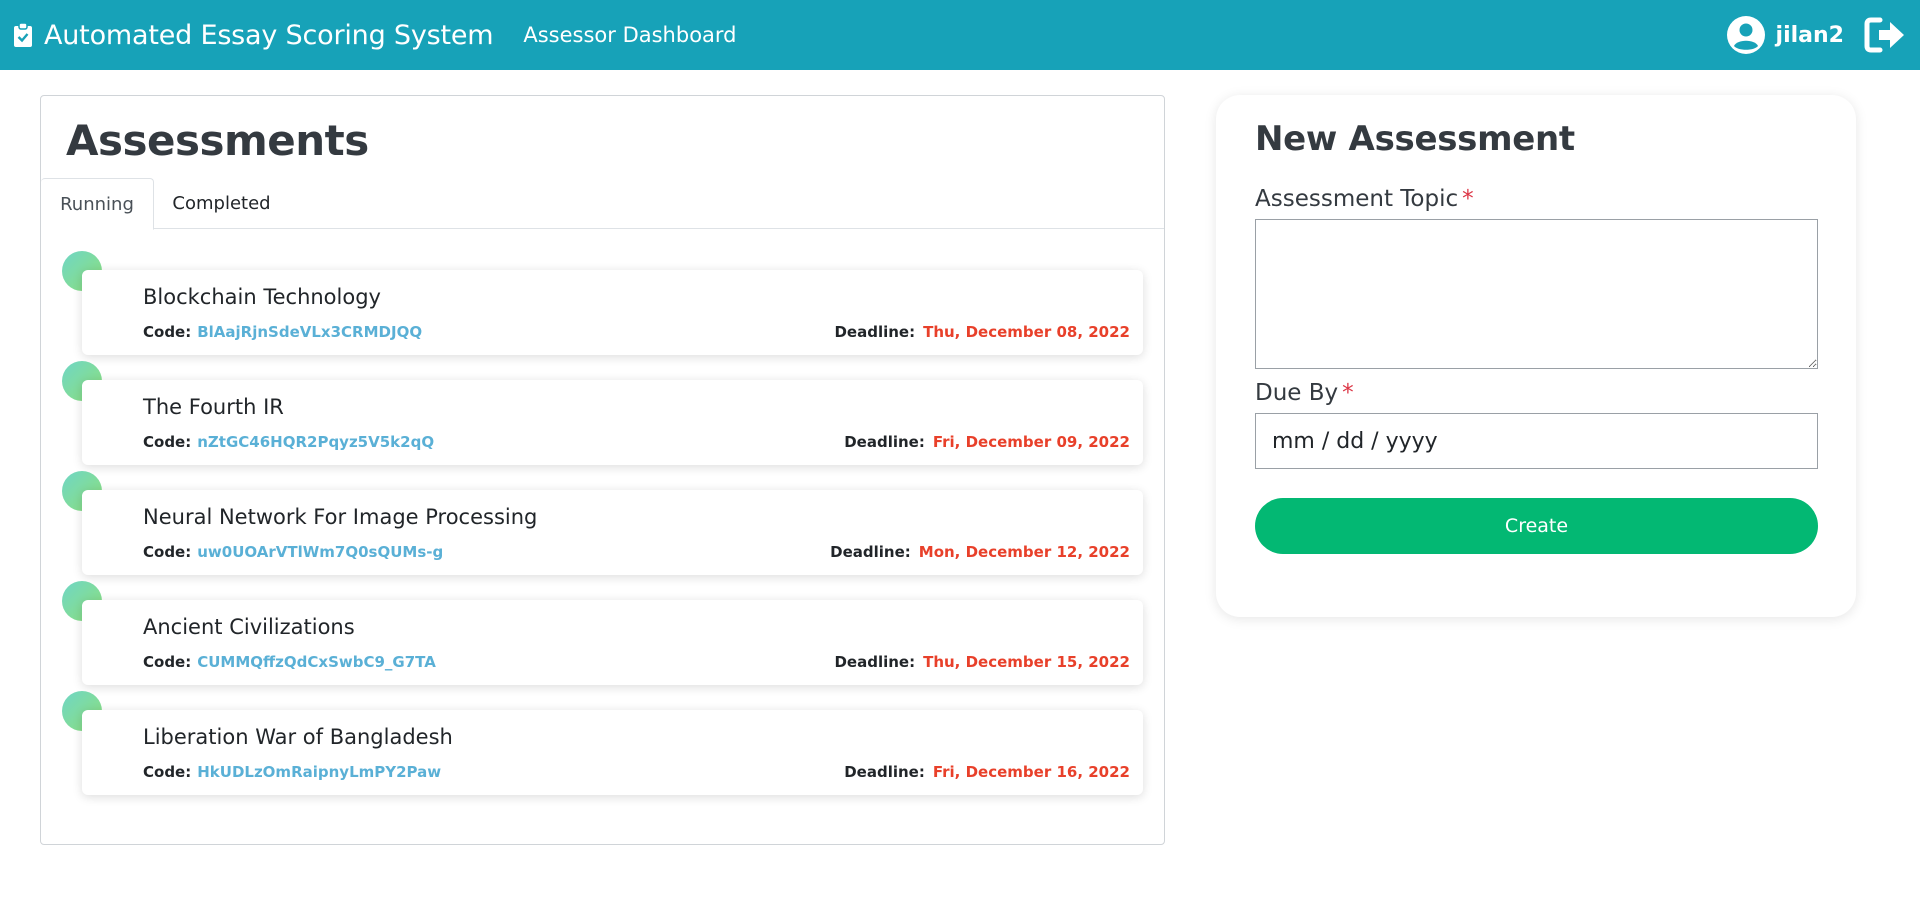  I want to click on assessment-code: Code: uw0UOArVTlWm7Q0sQUMs-g, so click(293, 552).